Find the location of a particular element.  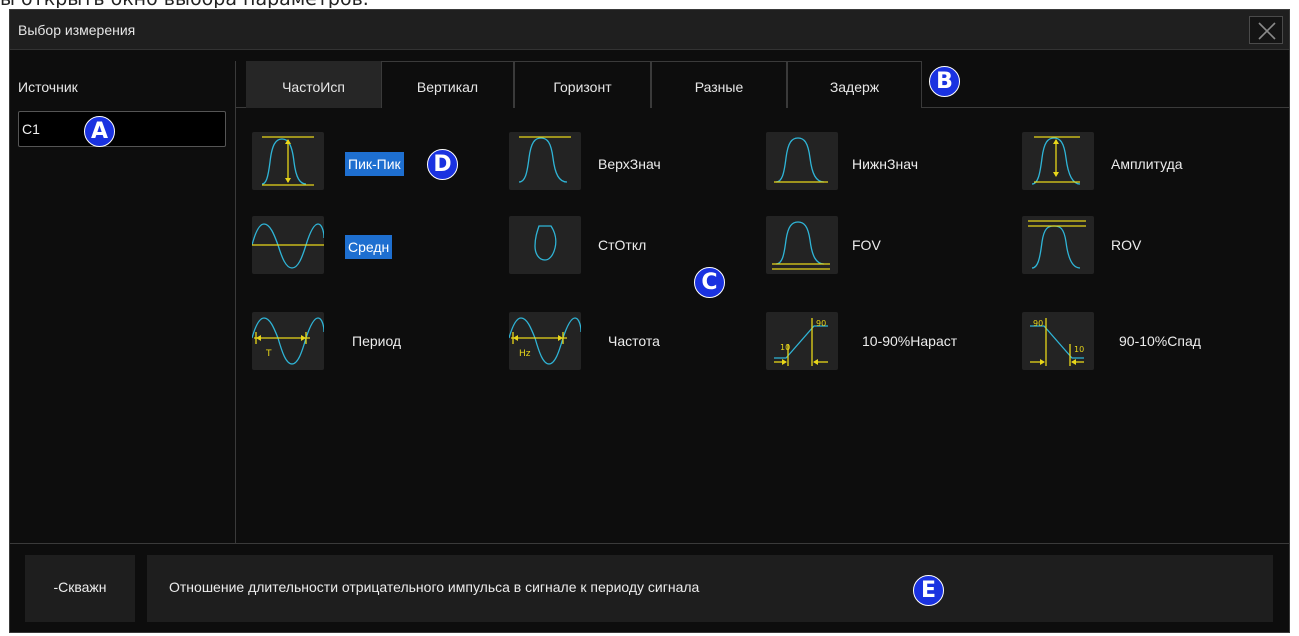

callout-marker-c: C is located at coordinates (709, 282).